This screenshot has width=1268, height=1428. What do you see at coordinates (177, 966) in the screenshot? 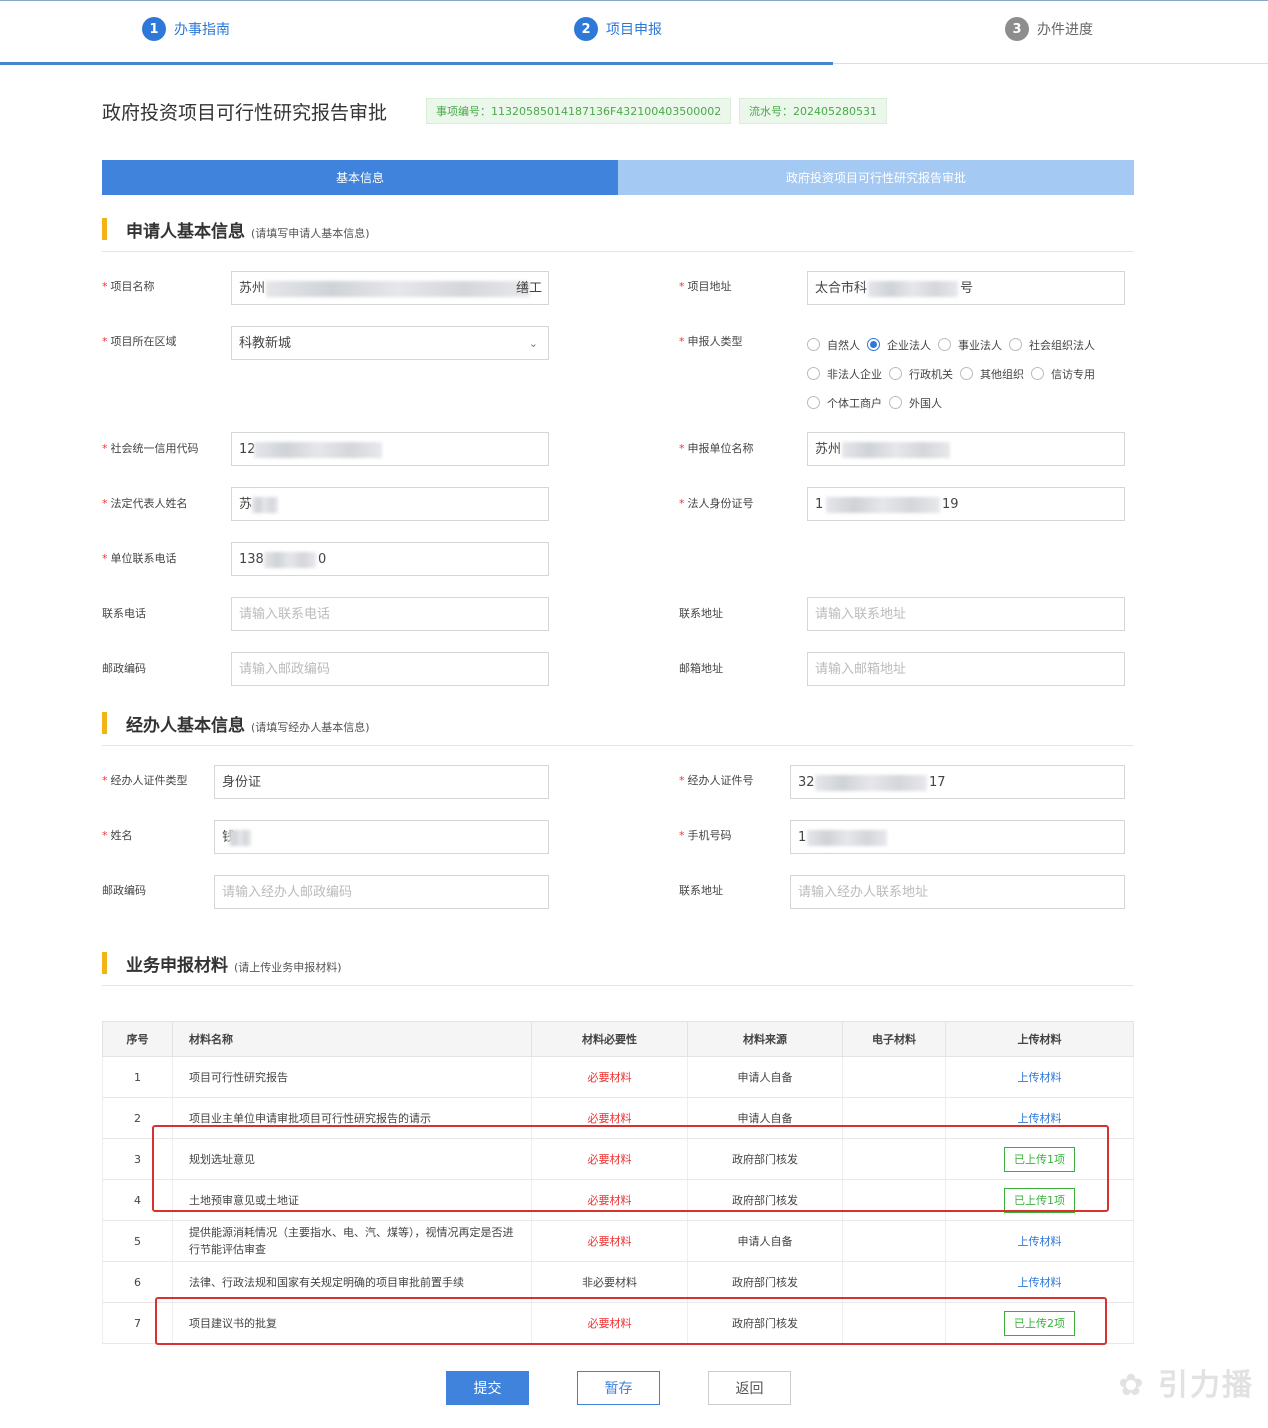
I see `section-title: 业务申报材料` at bounding box center [177, 966].